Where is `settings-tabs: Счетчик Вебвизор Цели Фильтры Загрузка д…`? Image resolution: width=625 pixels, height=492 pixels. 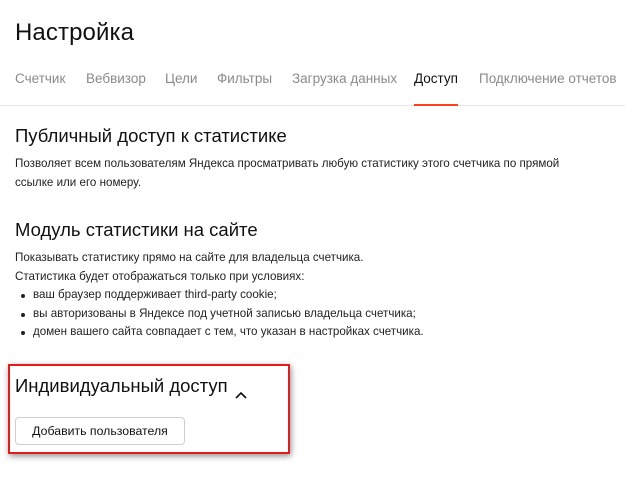
settings-tabs: Счетчик Вебвизор Цели Фильтры Загрузка д… is located at coordinates (312, 85).